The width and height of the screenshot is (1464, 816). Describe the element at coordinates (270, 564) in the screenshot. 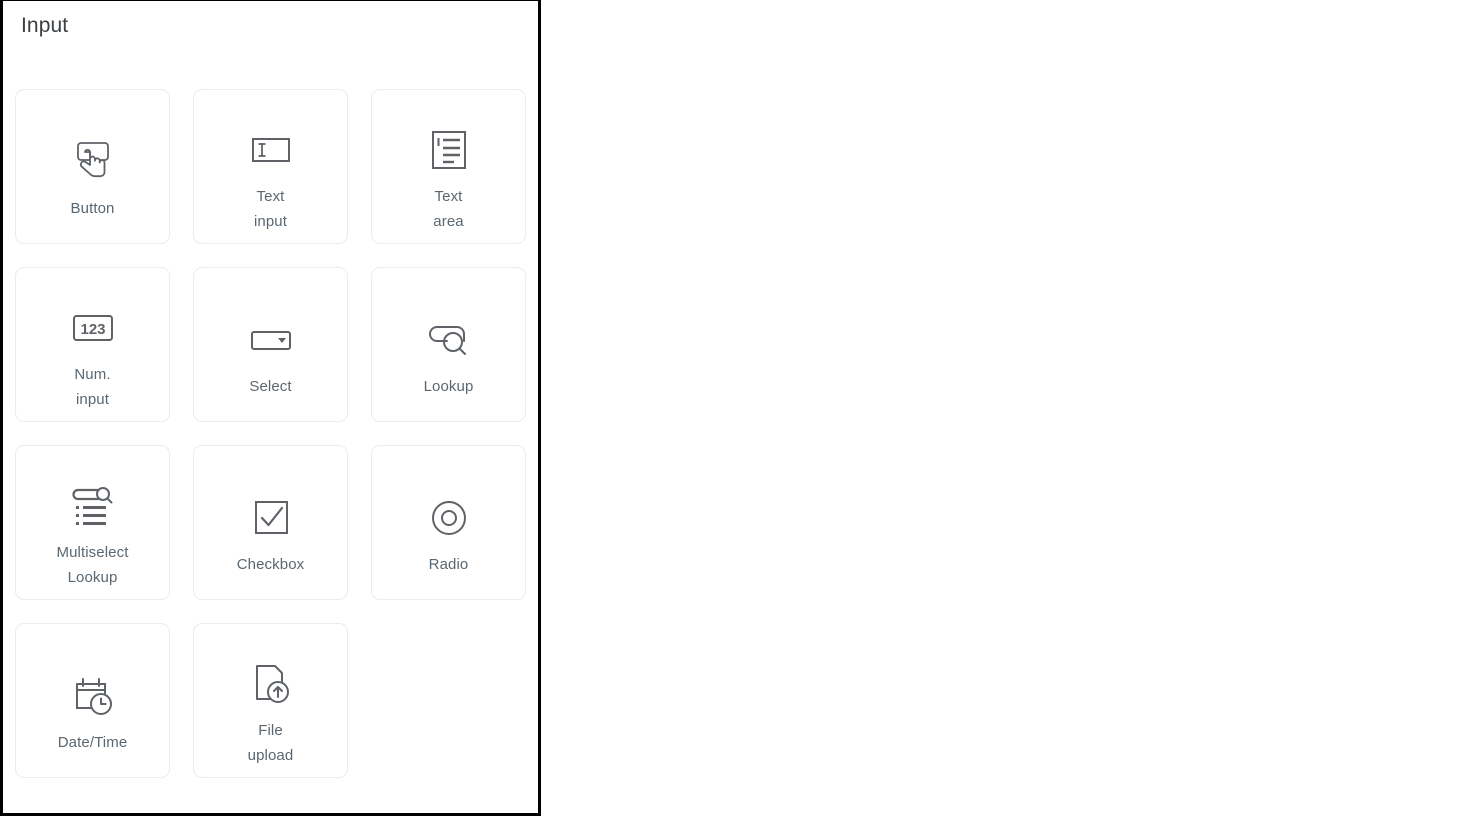

I see `card-checkbox-label: Checkbox` at that location.